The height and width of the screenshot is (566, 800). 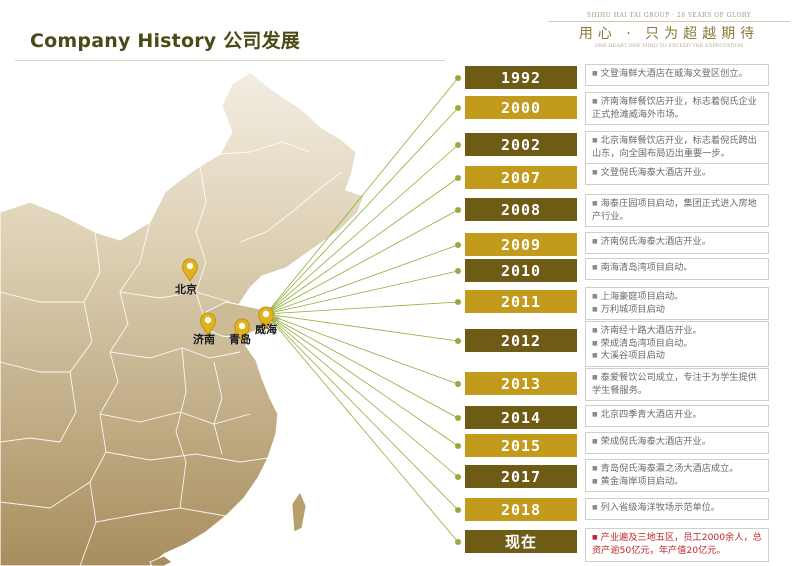 I want to click on timeline-description-11: 荣成倪氏海泰大酒店开业。, so click(x=677, y=443).